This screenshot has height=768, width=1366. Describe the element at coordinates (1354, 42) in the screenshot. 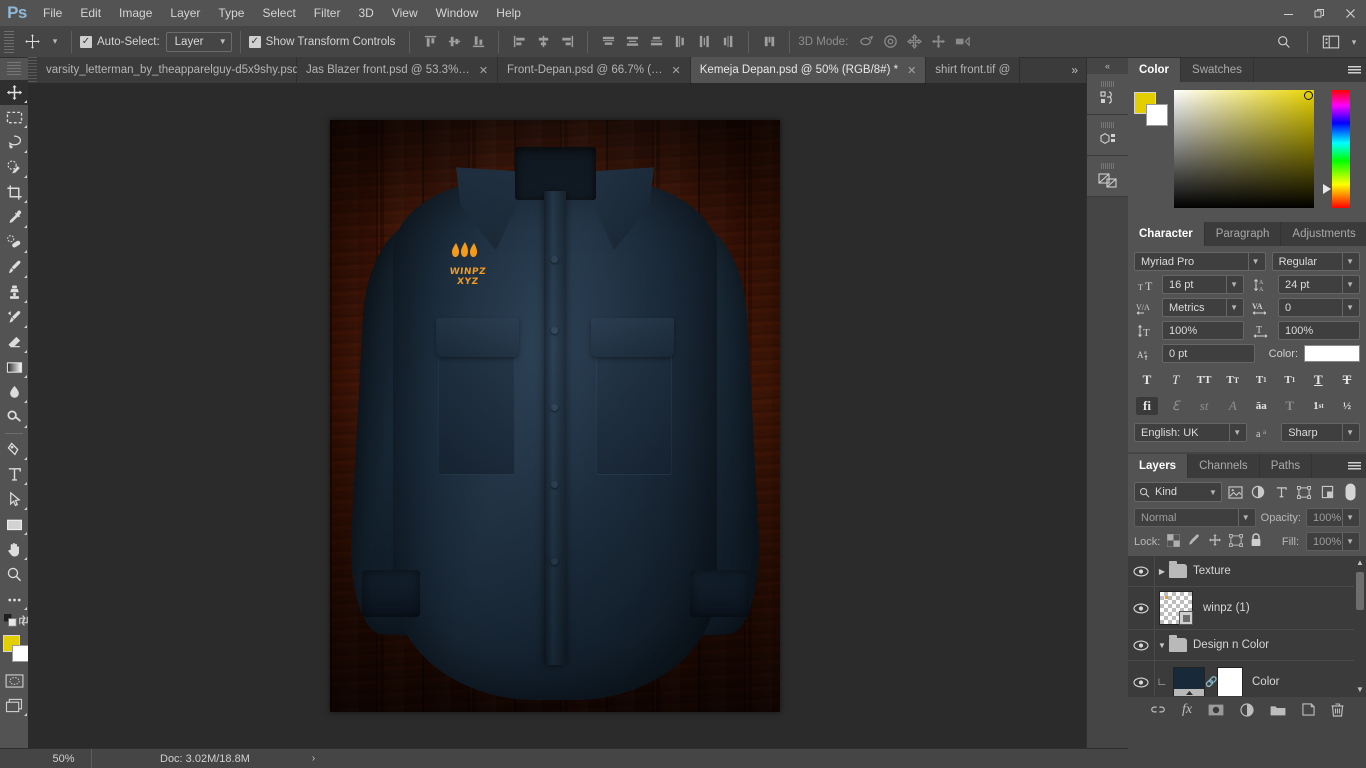

I see `workspace-chevron-icon: ▾` at that location.